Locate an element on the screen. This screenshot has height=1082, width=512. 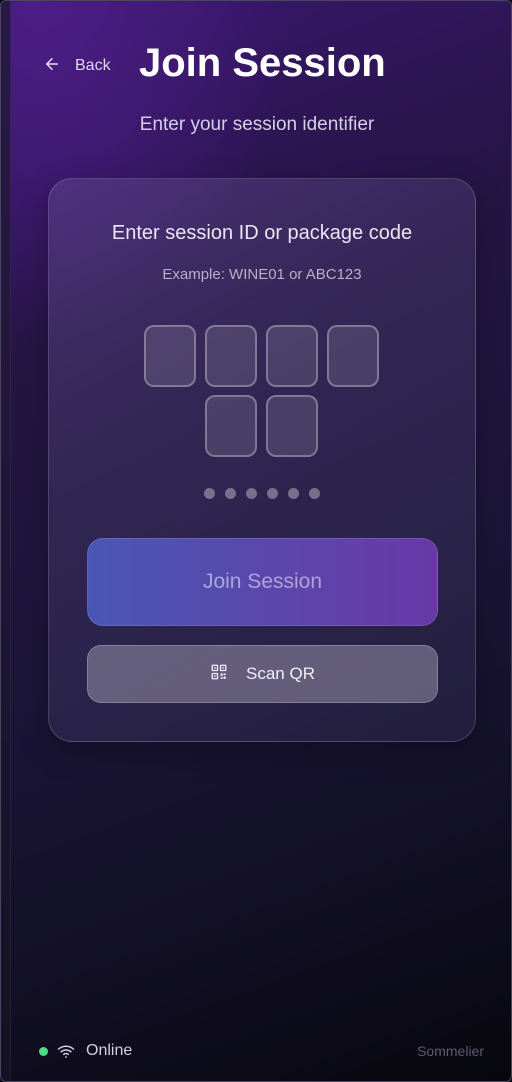
scan-qr-button: Scan QR is located at coordinates (262, 674).